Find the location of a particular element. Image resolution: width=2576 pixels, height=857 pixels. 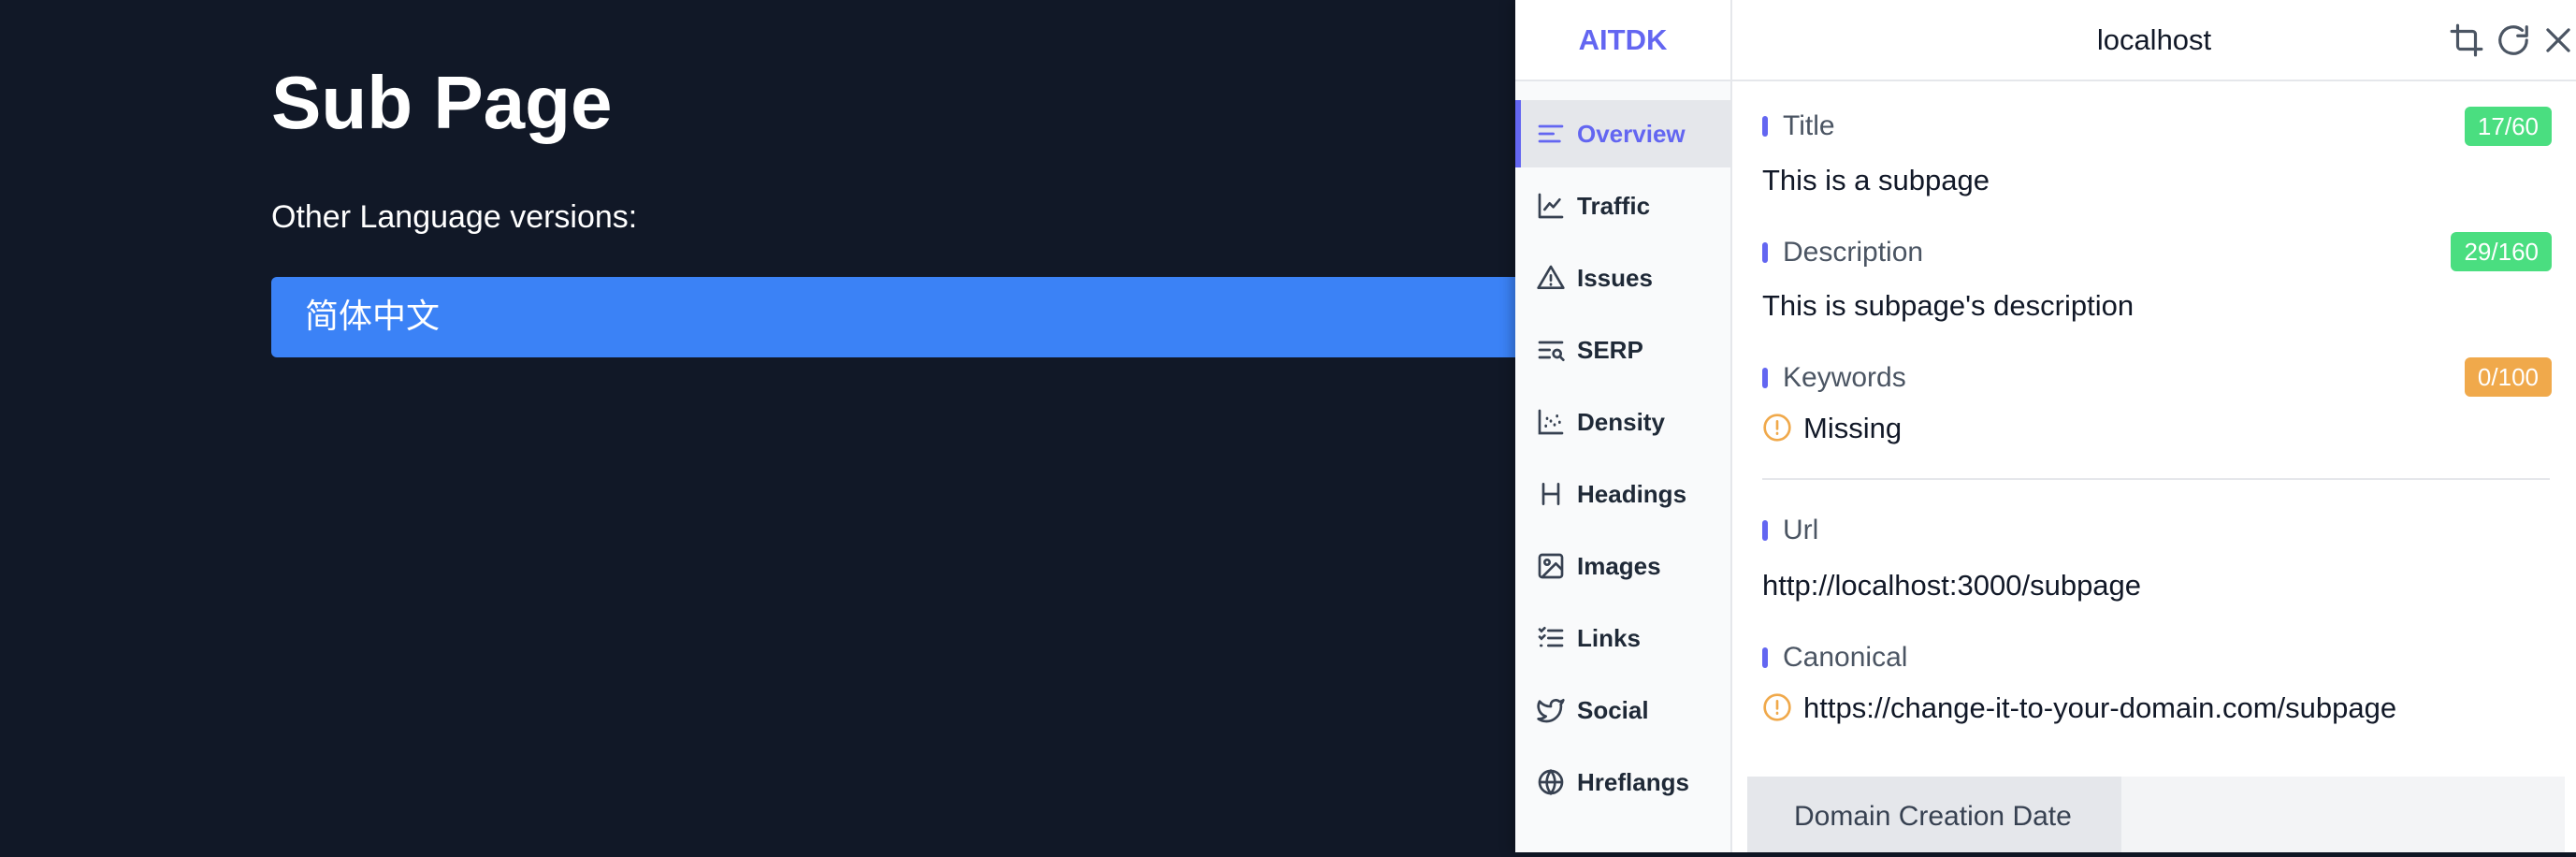

description-value: This is subpage's description is located at coordinates (1948, 305).